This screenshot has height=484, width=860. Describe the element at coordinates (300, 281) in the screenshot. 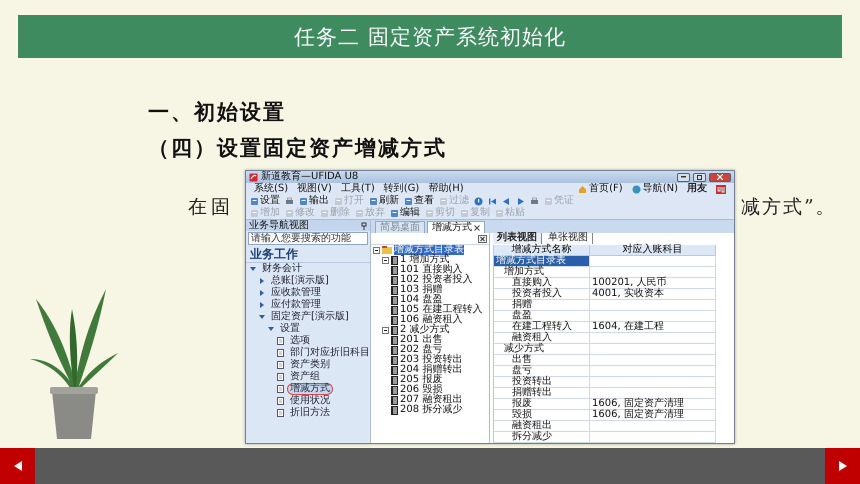

I see `nav-item: 总账[演示版]` at that location.